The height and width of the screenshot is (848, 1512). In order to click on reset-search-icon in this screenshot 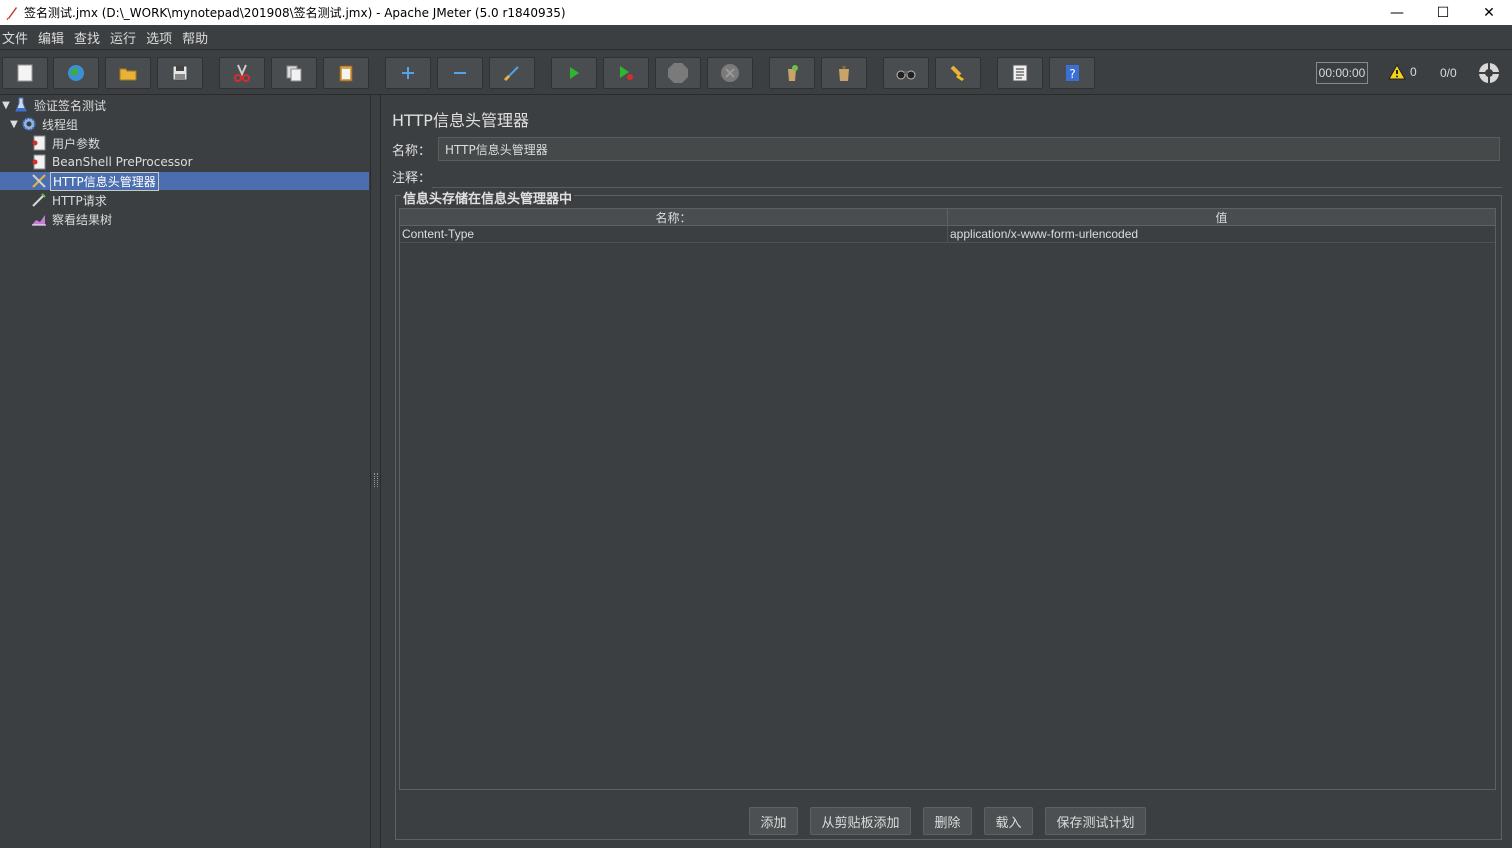, I will do `click(957, 73)`.